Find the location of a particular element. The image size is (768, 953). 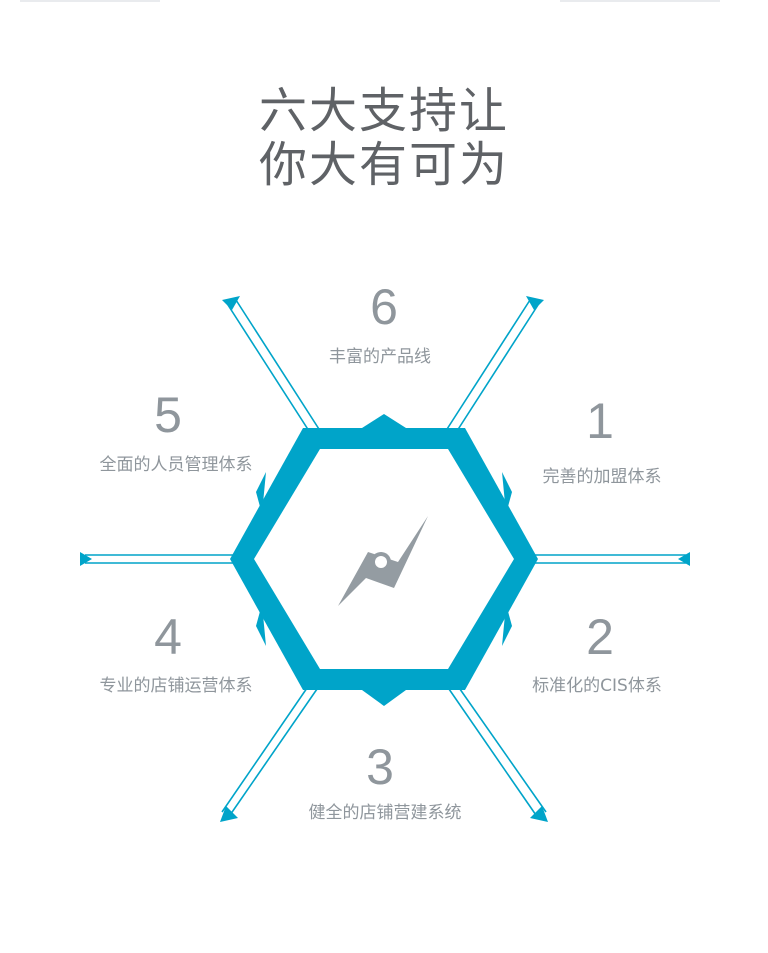

node-number: 6 is located at coordinates (384, 307).